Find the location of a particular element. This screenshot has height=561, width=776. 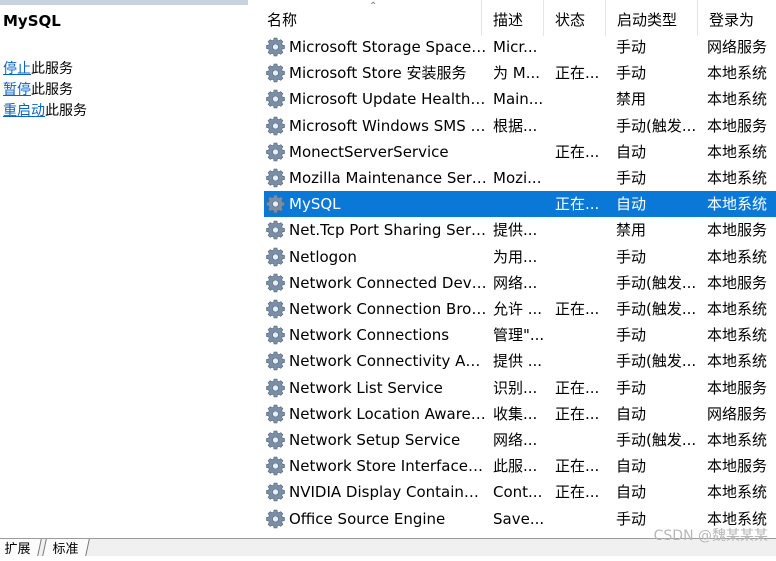

tab-extended-label: 扩展 is located at coordinates (17, 549).